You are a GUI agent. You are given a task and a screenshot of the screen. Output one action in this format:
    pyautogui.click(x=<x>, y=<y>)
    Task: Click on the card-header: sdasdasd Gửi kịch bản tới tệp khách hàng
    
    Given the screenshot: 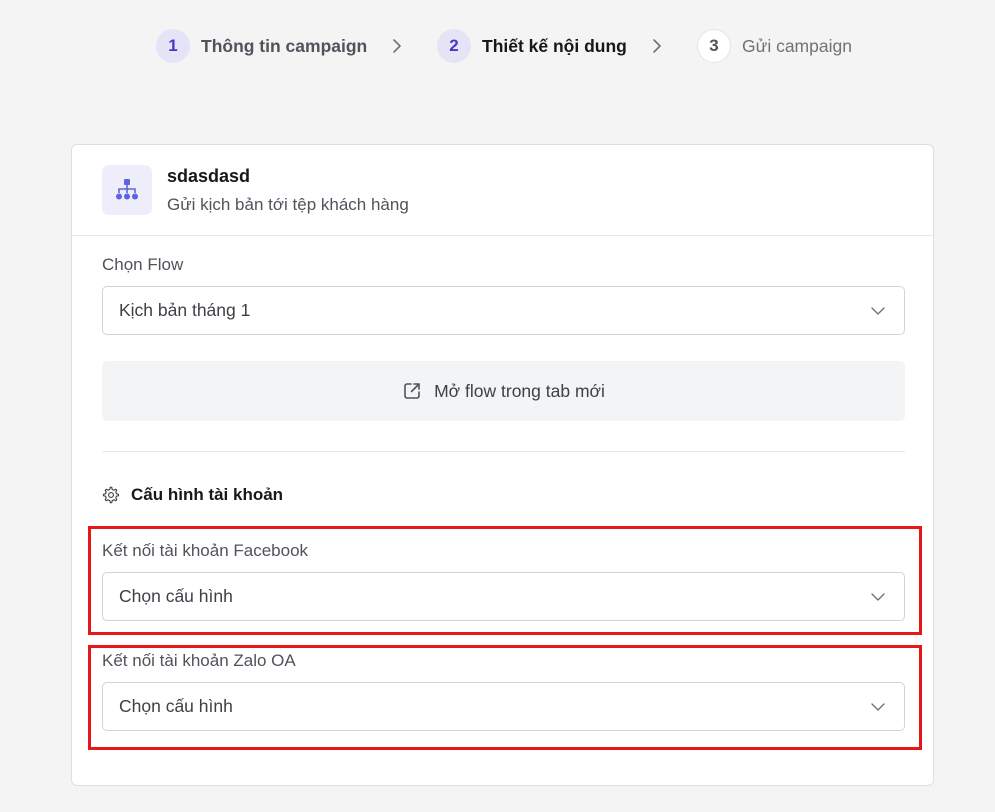 What is the action you would take?
    pyautogui.click(x=503, y=190)
    